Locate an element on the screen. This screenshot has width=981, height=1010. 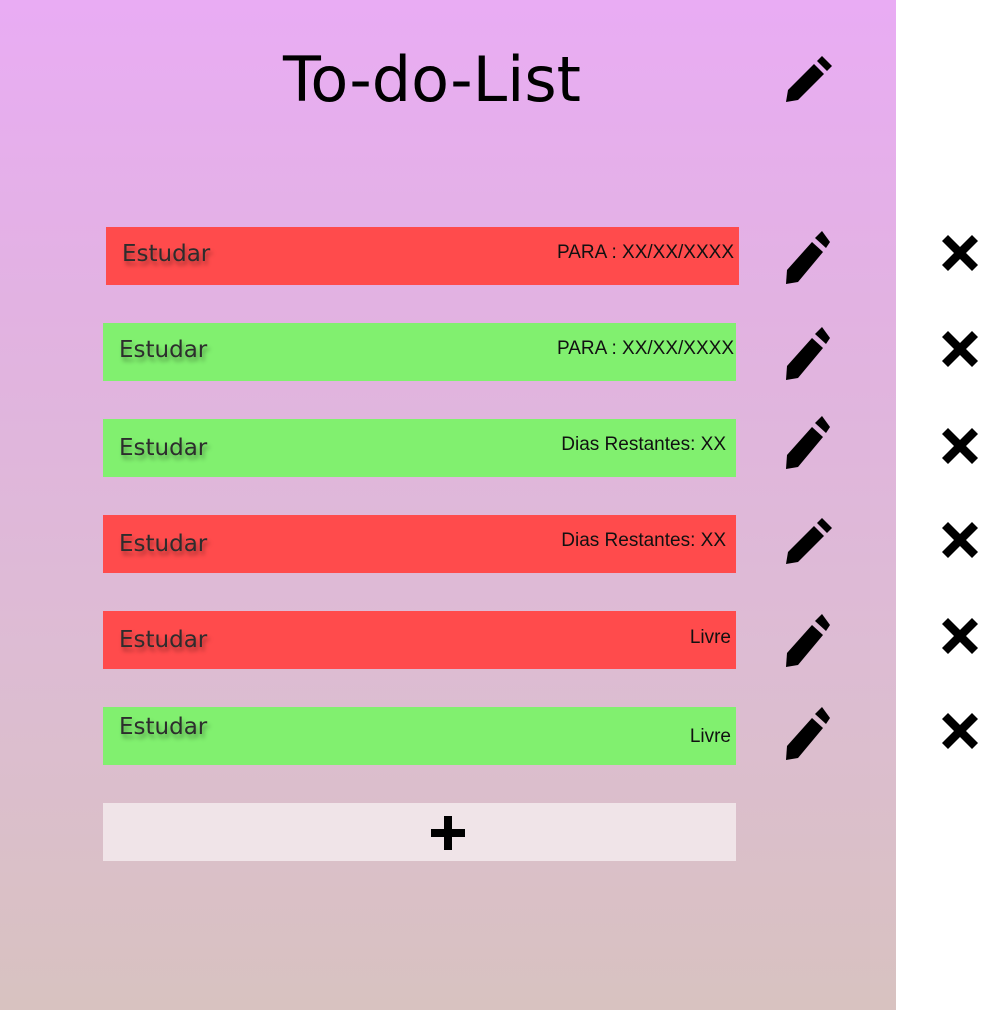
page-title: To-do-List is located at coordinates (432, 79).